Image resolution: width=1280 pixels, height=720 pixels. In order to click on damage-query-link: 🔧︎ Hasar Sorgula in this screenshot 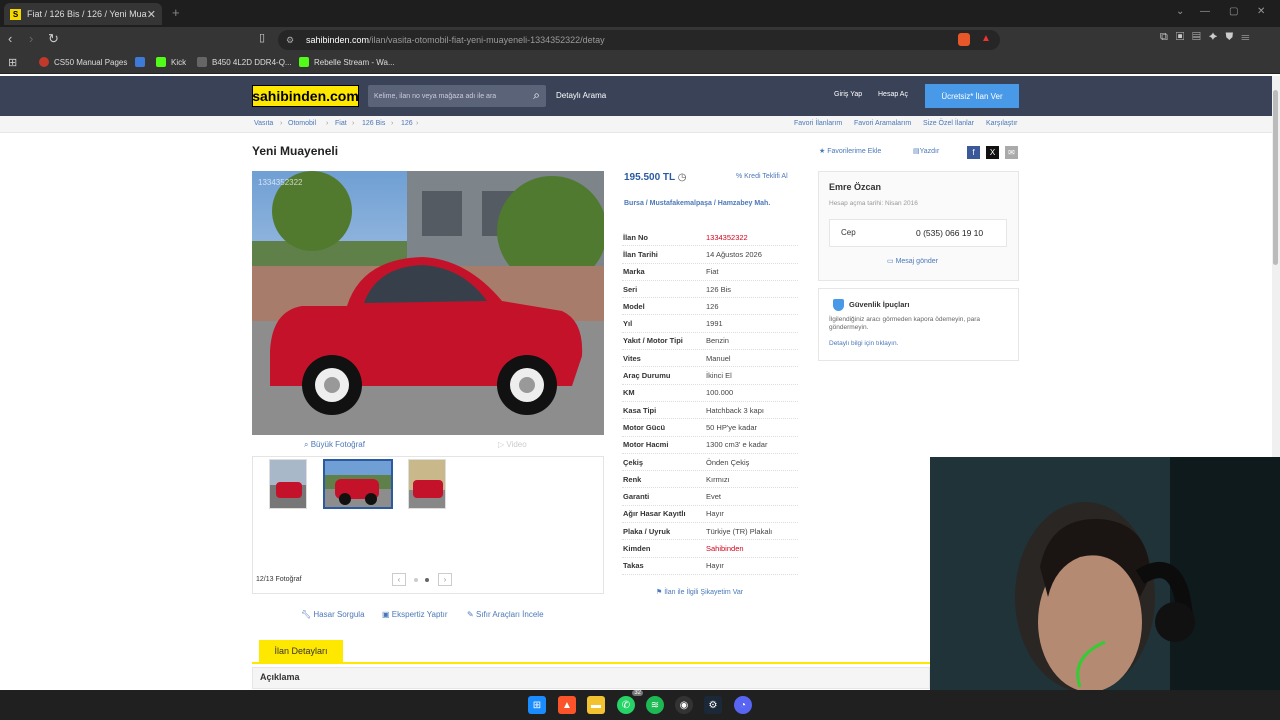, I will do `click(333, 614)`.